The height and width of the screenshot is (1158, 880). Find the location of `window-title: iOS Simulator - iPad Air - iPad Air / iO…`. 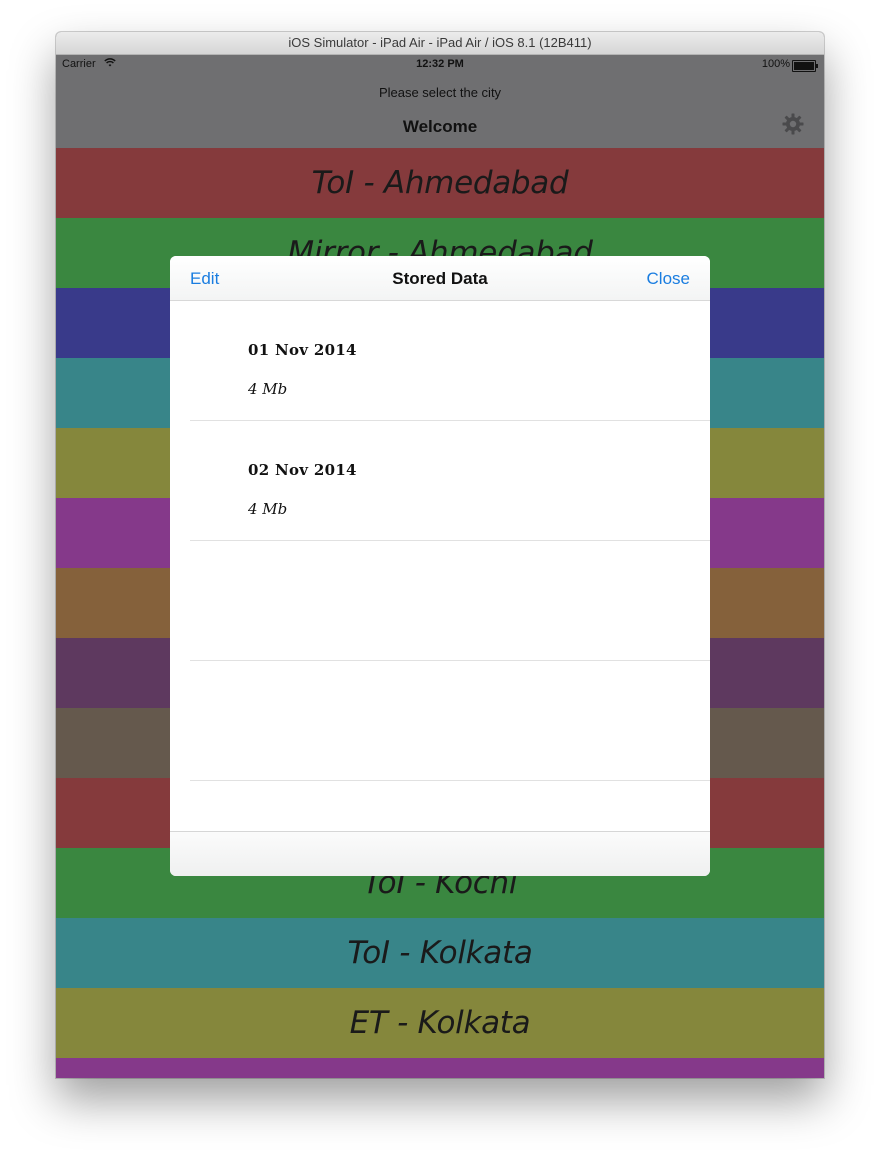

window-title: iOS Simulator - iPad Air - iPad Air / iO… is located at coordinates (440, 42).